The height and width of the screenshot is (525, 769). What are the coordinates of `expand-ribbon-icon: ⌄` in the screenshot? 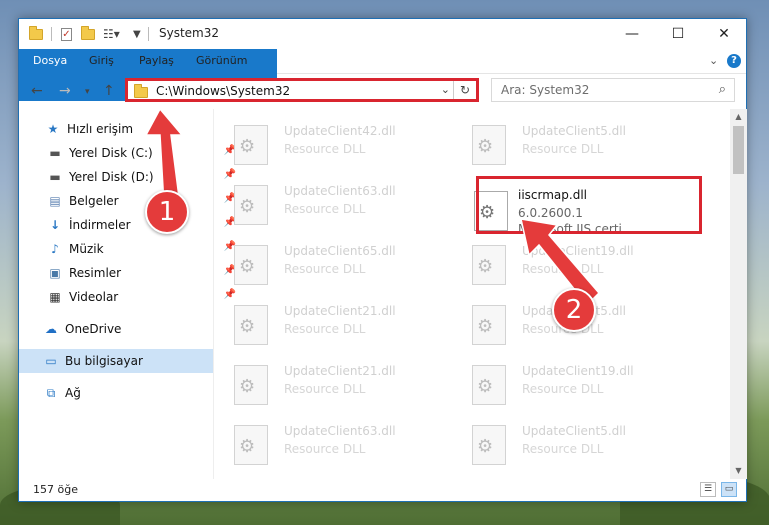 It's located at (713, 60).